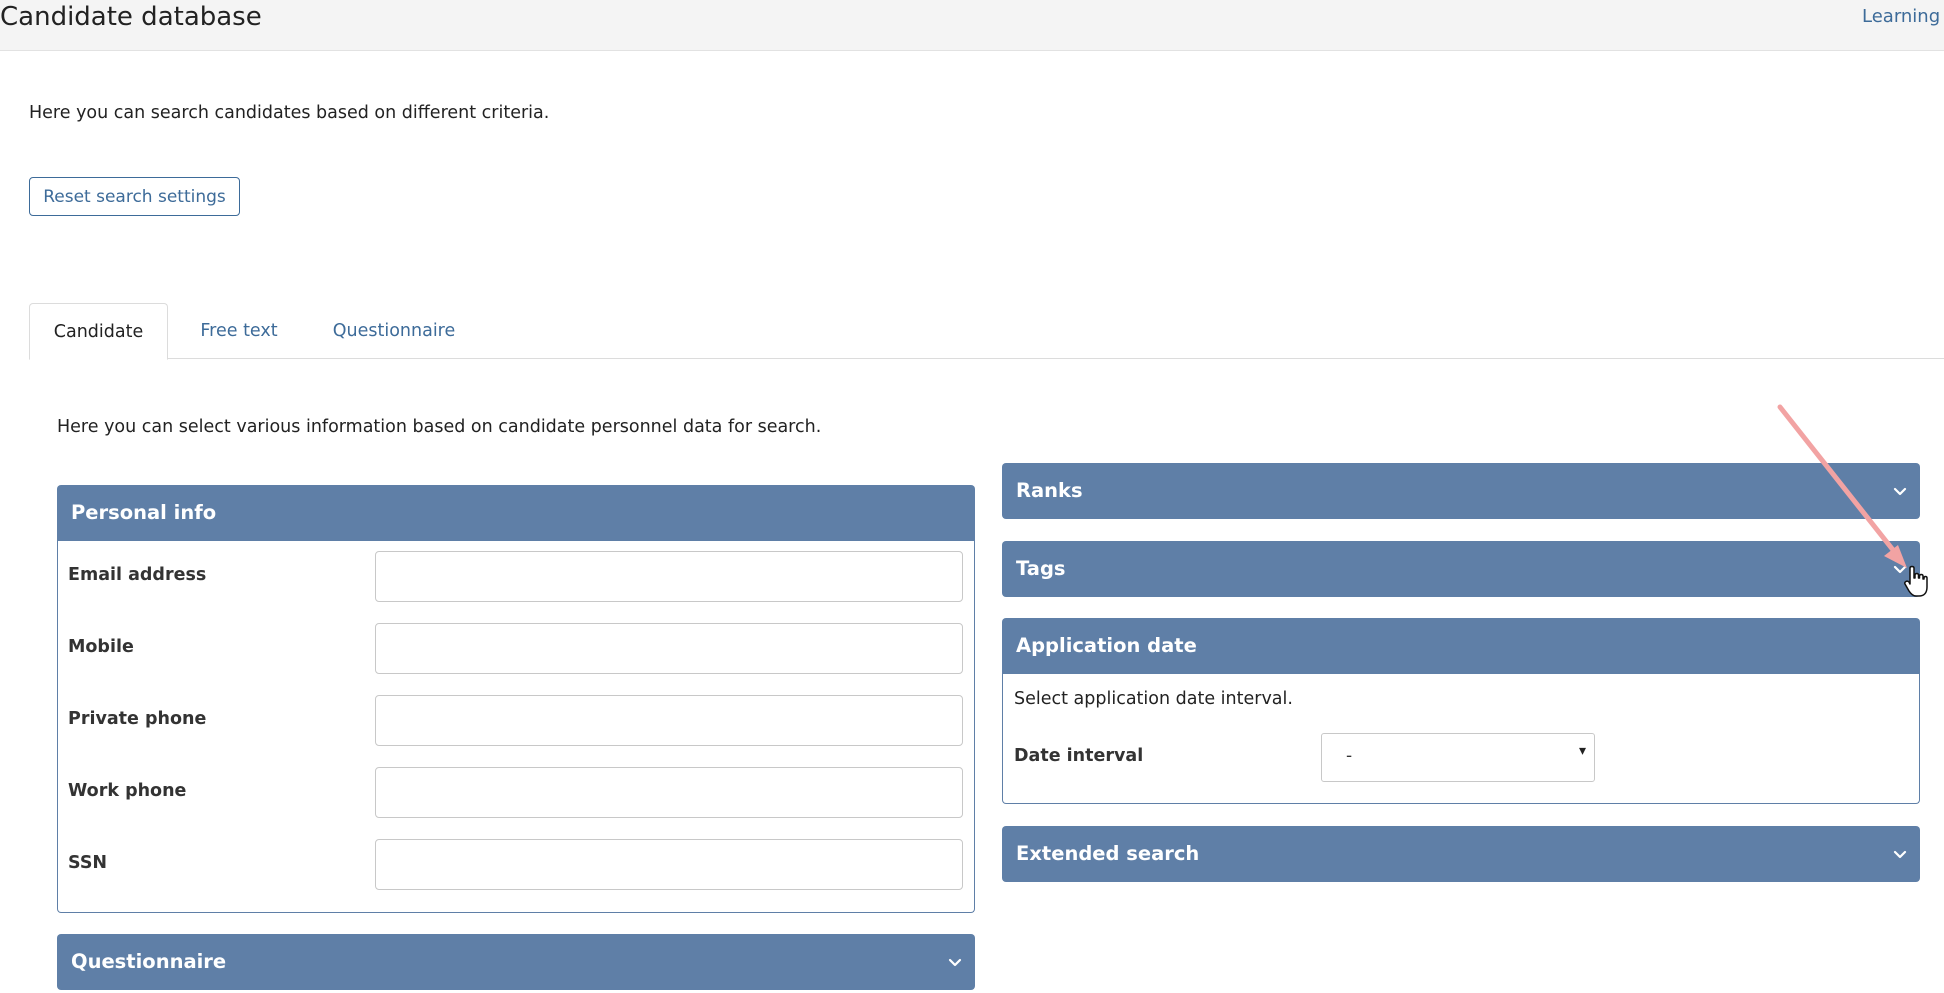 The height and width of the screenshot is (993, 1944). What do you see at coordinates (394, 331) in the screenshot?
I see `tab-questionnaire: Questionnaire` at bounding box center [394, 331].